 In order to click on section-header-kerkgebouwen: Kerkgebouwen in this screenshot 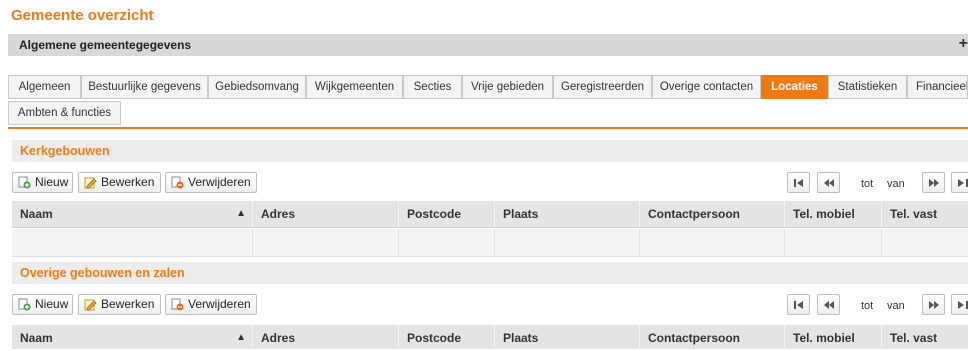, I will do `click(490, 151)`.